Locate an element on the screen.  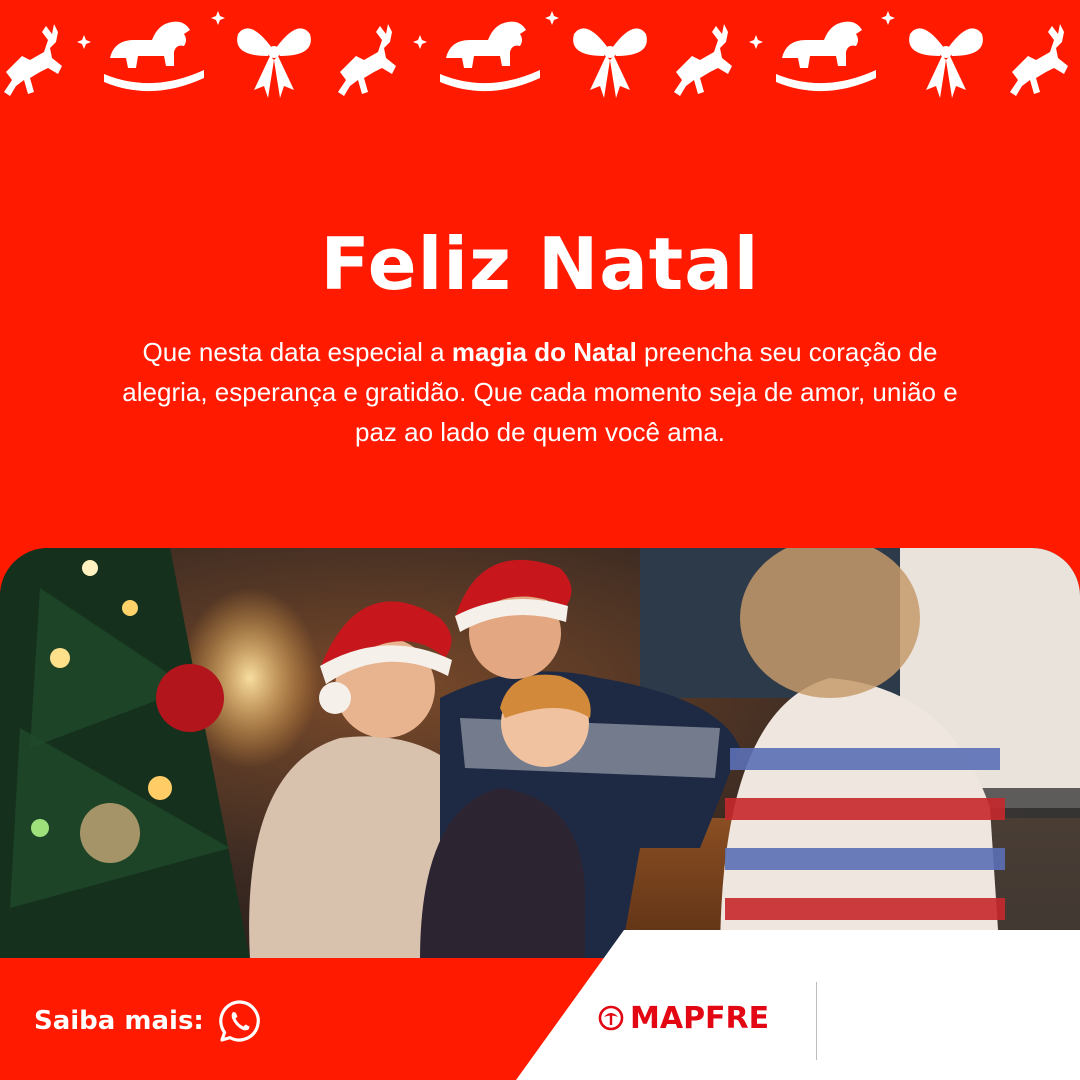
mapfre-logo-icon is located at coordinates (611, 1018).